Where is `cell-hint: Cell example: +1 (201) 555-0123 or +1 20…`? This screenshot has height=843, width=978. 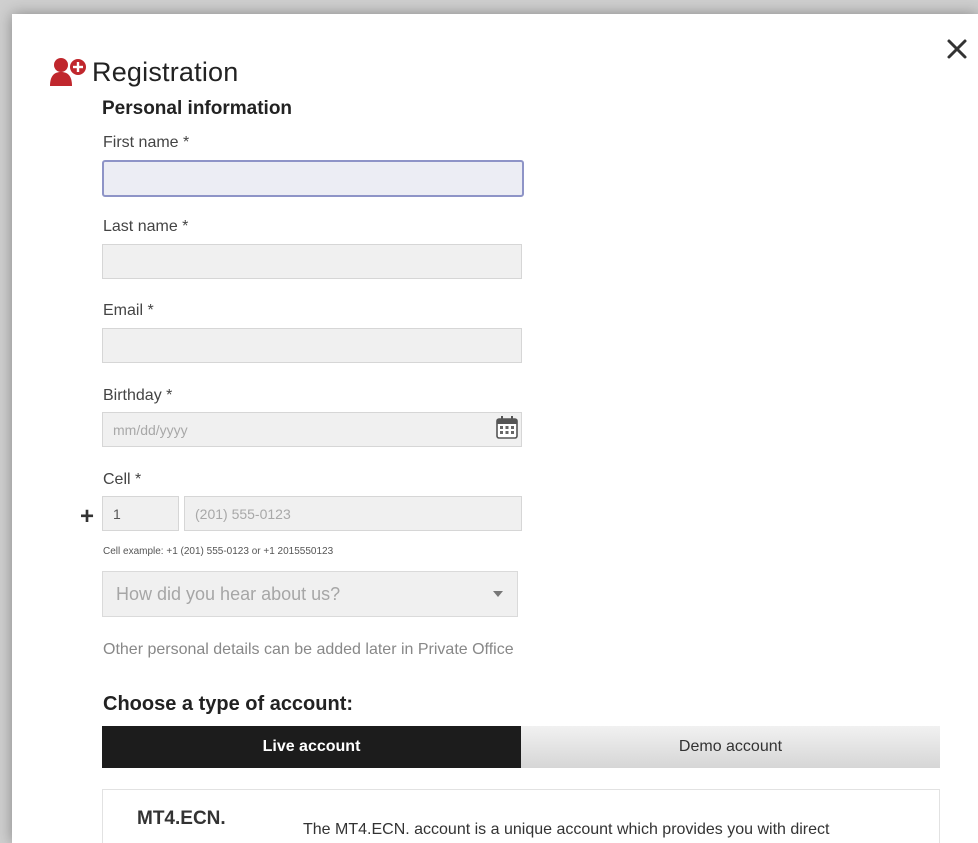 cell-hint: Cell example: +1 (201) 555-0123 or +1 20… is located at coordinates (218, 551).